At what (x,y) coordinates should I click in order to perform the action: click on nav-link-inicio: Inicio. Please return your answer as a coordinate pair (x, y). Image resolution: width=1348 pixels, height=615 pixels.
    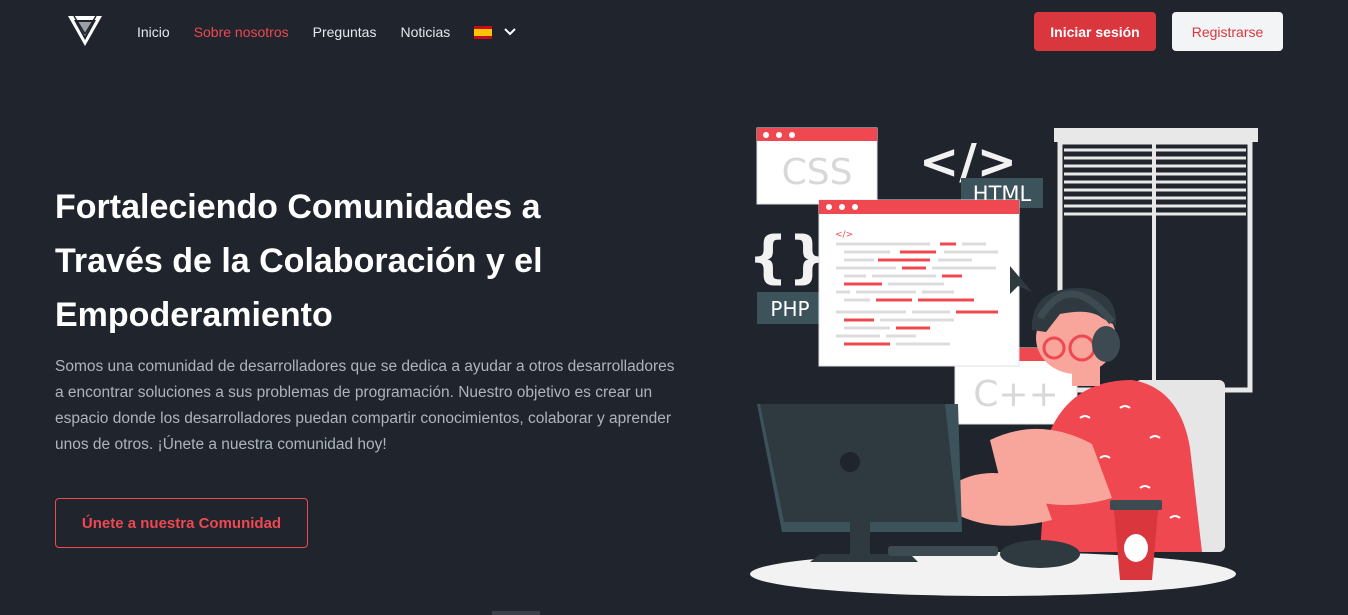
    Looking at the image, I should click on (153, 32).